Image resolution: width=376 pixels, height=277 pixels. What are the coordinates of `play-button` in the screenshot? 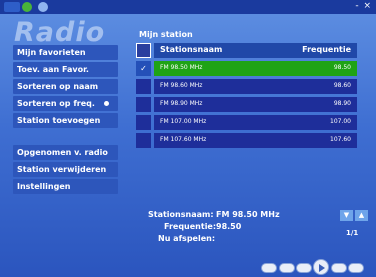 It's located at (321, 267).